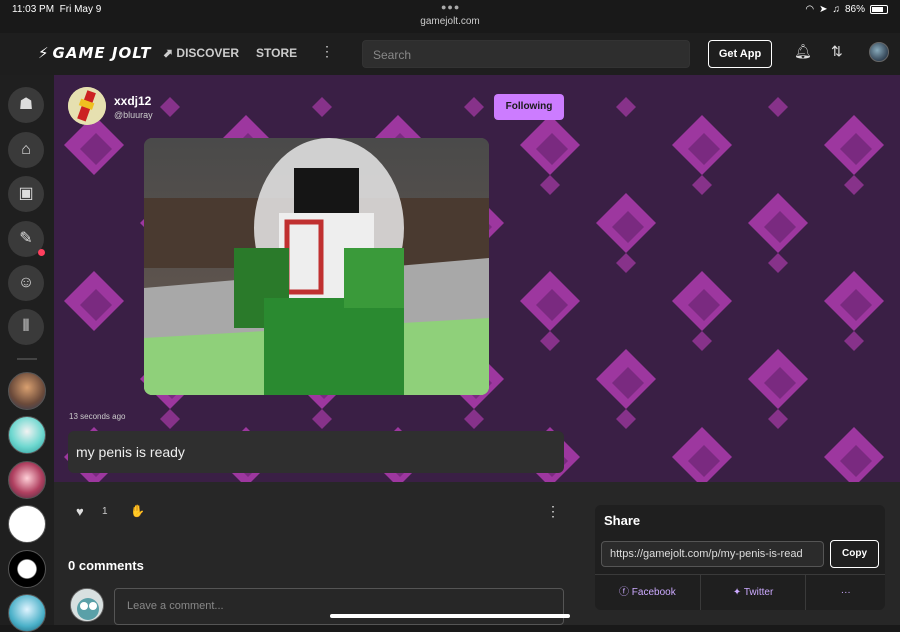 The width and height of the screenshot is (900, 632). I want to click on status-time: 11:03 PM Fri May 9, so click(57, 9).